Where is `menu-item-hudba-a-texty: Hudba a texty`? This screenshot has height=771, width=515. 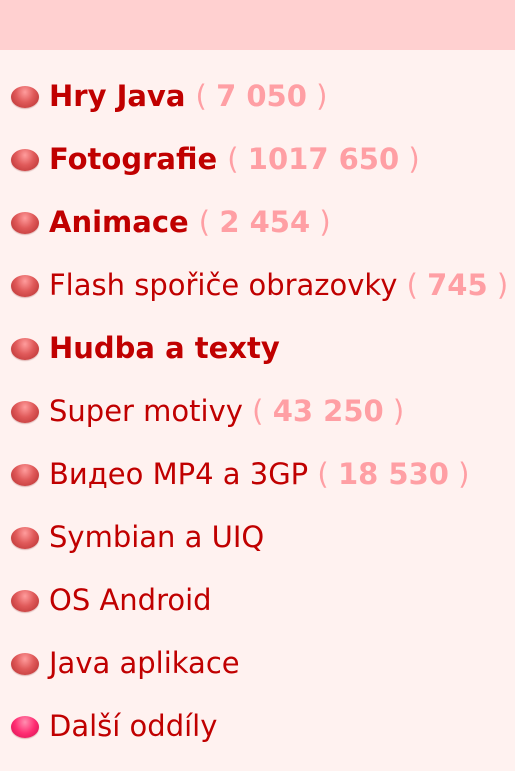
menu-item-hudba-a-texty: Hudba a texty is located at coordinates (257, 348).